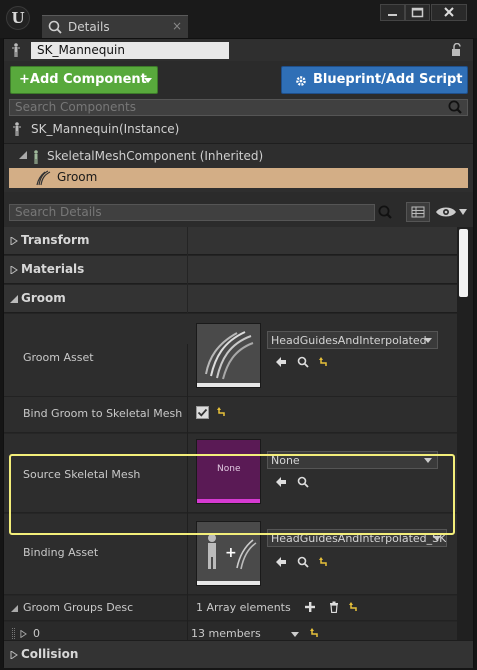  I want to click on groom-groups-desc-row: Groom Groups Desc 1 Array elements, so click(230, 608).